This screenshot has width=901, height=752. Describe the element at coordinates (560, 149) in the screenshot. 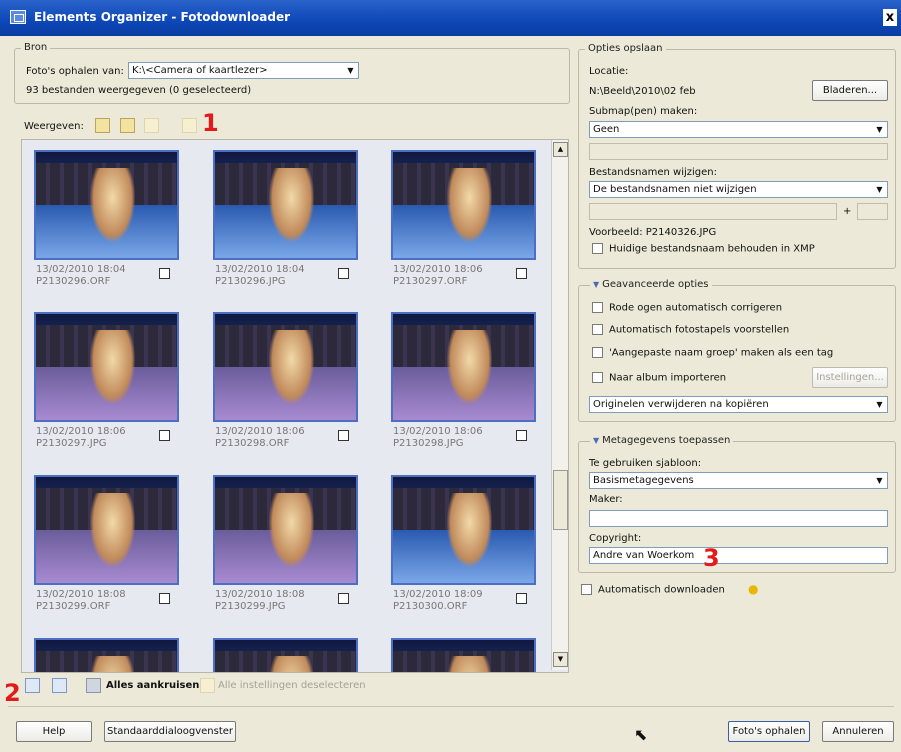

I see `scroll-up-icon: ▲` at that location.